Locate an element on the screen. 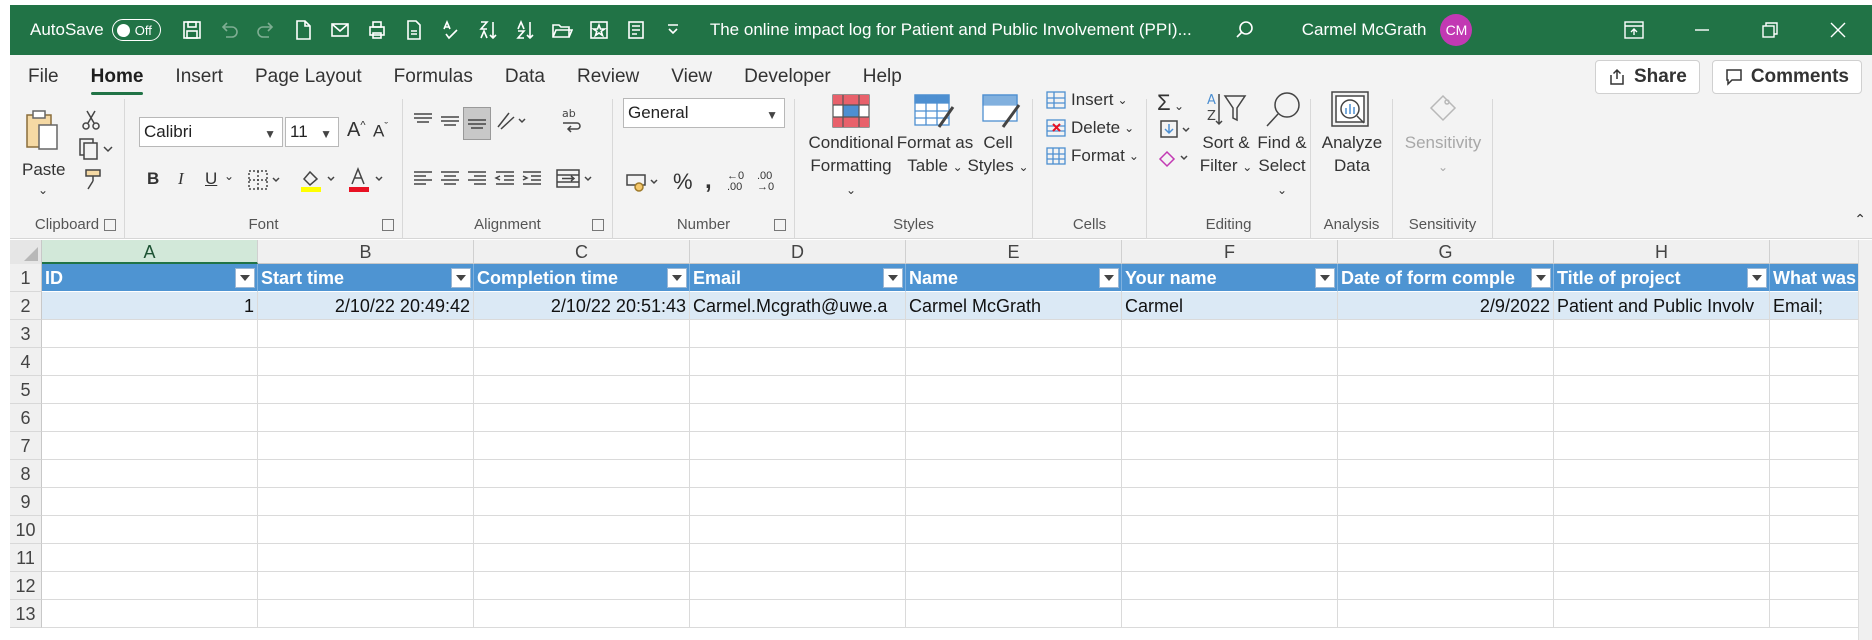 The width and height of the screenshot is (1872, 640). filter-dropdown-icon is located at coordinates (1109, 278).